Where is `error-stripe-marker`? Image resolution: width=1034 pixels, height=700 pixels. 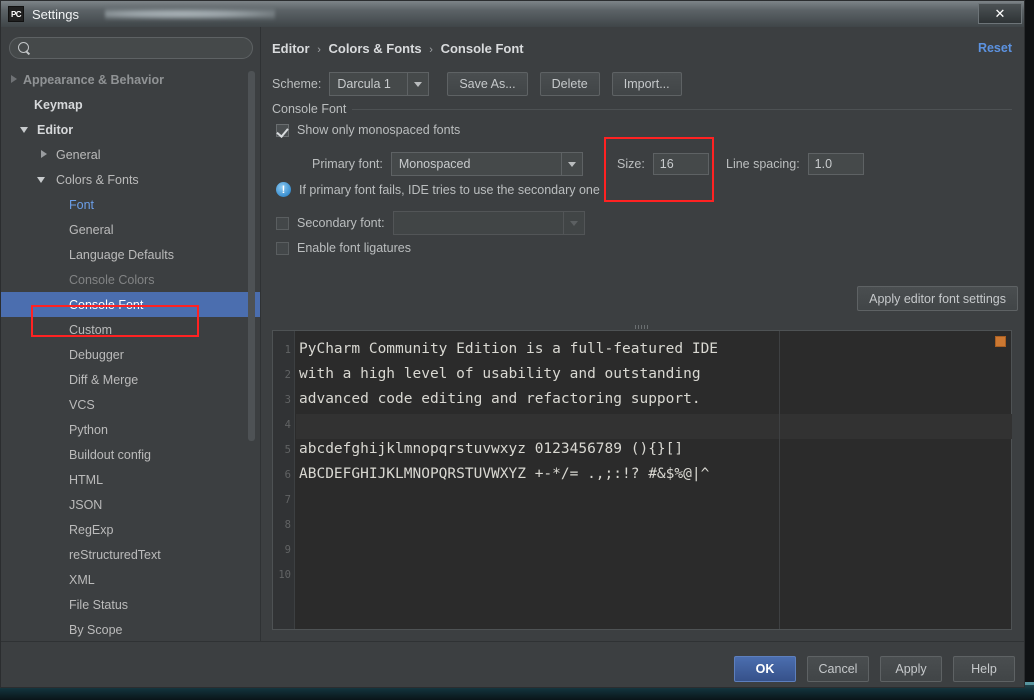 error-stripe-marker is located at coordinates (1000, 341).